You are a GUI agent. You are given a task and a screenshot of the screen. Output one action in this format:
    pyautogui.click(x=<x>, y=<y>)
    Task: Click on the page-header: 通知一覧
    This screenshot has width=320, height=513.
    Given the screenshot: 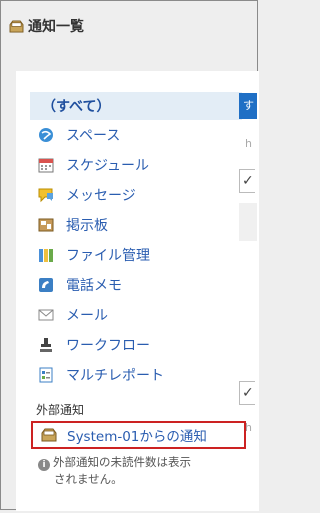 What is the action you would take?
    pyautogui.click(x=46, y=26)
    